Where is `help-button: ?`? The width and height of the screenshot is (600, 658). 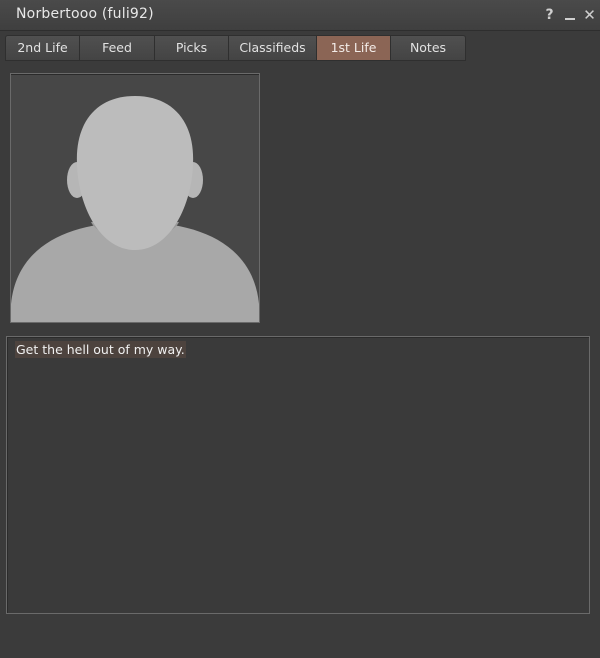
help-button: ? is located at coordinates (549, 15).